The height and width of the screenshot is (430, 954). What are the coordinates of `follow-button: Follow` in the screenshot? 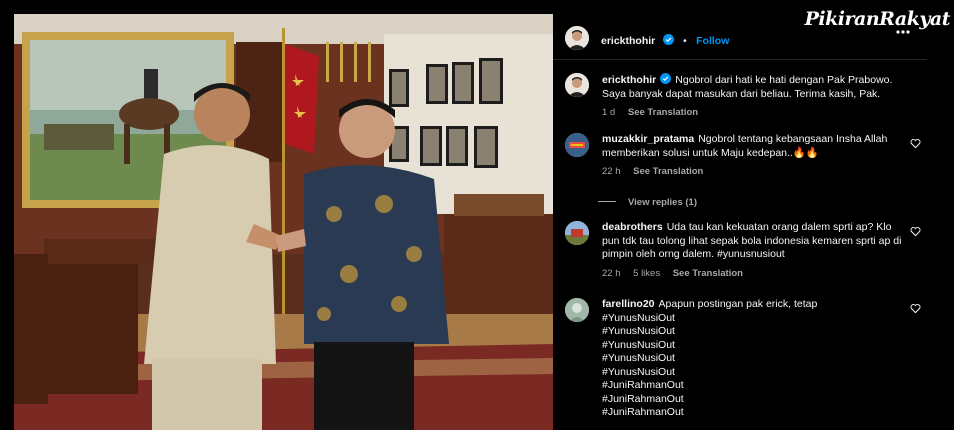 It's located at (712, 41).